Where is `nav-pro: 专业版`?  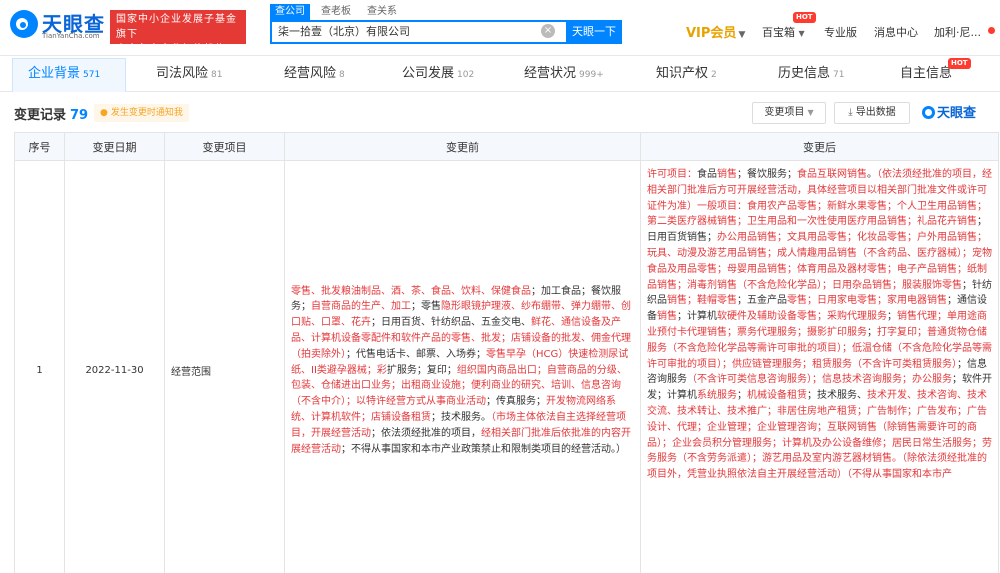 nav-pro: 专业版 is located at coordinates (840, 32).